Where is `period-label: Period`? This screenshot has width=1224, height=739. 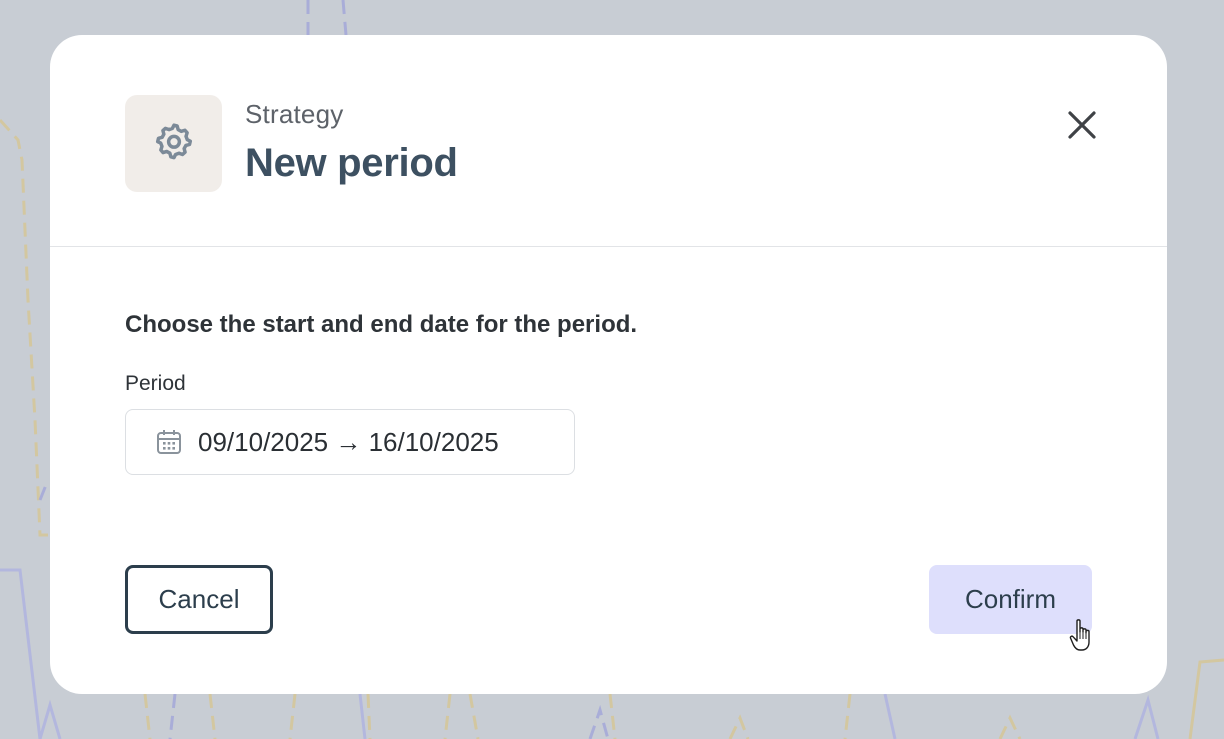
period-label: Period is located at coordinates (155, 383).